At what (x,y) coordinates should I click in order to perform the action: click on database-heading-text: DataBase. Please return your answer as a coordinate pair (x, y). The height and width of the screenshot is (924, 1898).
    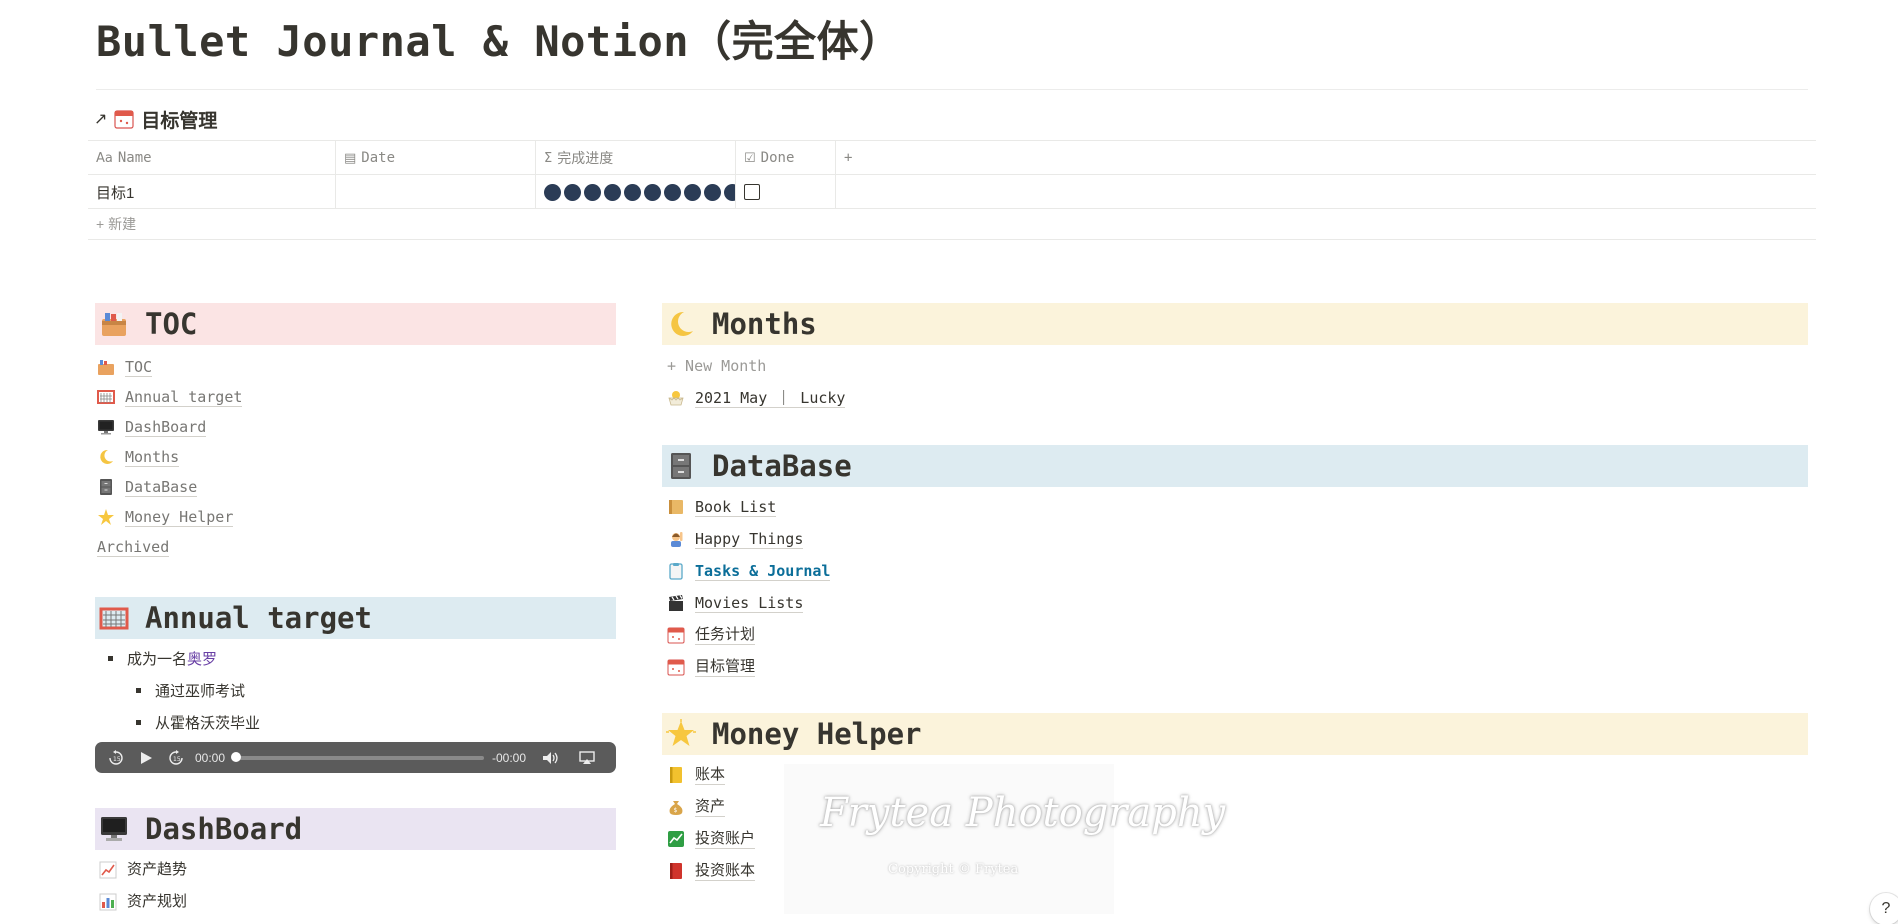
    Looking at the image, I should click on (782, 466).